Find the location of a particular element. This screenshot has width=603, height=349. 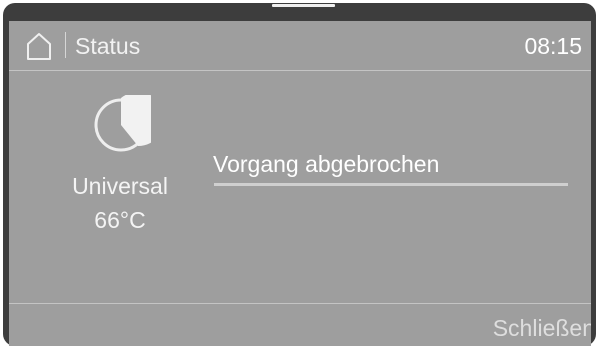

program-temperature: 66°C is located at coordinates (120, 220).